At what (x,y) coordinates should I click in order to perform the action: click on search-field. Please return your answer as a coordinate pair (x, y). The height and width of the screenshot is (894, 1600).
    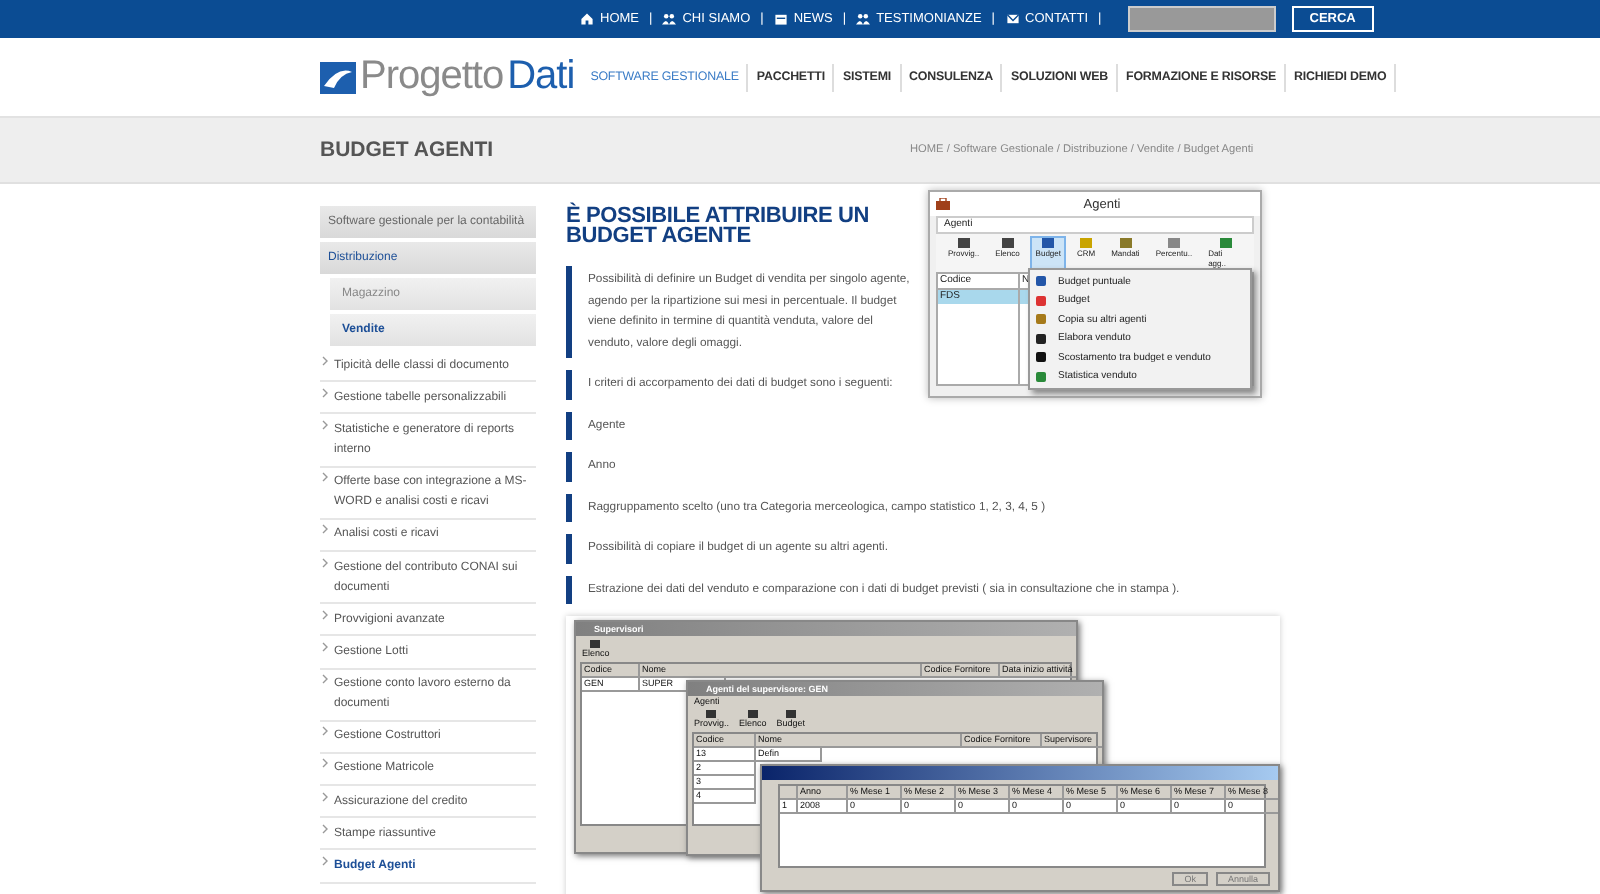
    Looking at the image, I should click on (1201, 19).